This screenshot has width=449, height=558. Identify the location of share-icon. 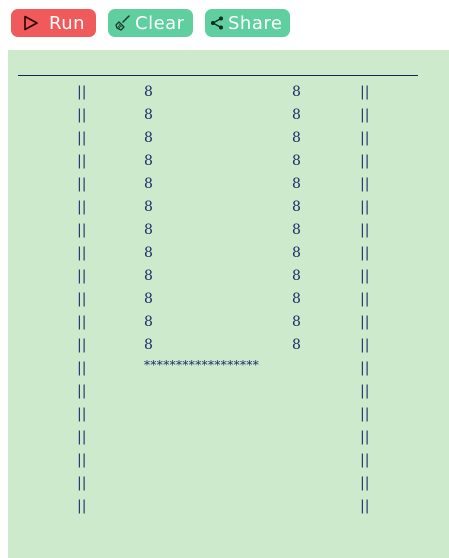
(217, 23).